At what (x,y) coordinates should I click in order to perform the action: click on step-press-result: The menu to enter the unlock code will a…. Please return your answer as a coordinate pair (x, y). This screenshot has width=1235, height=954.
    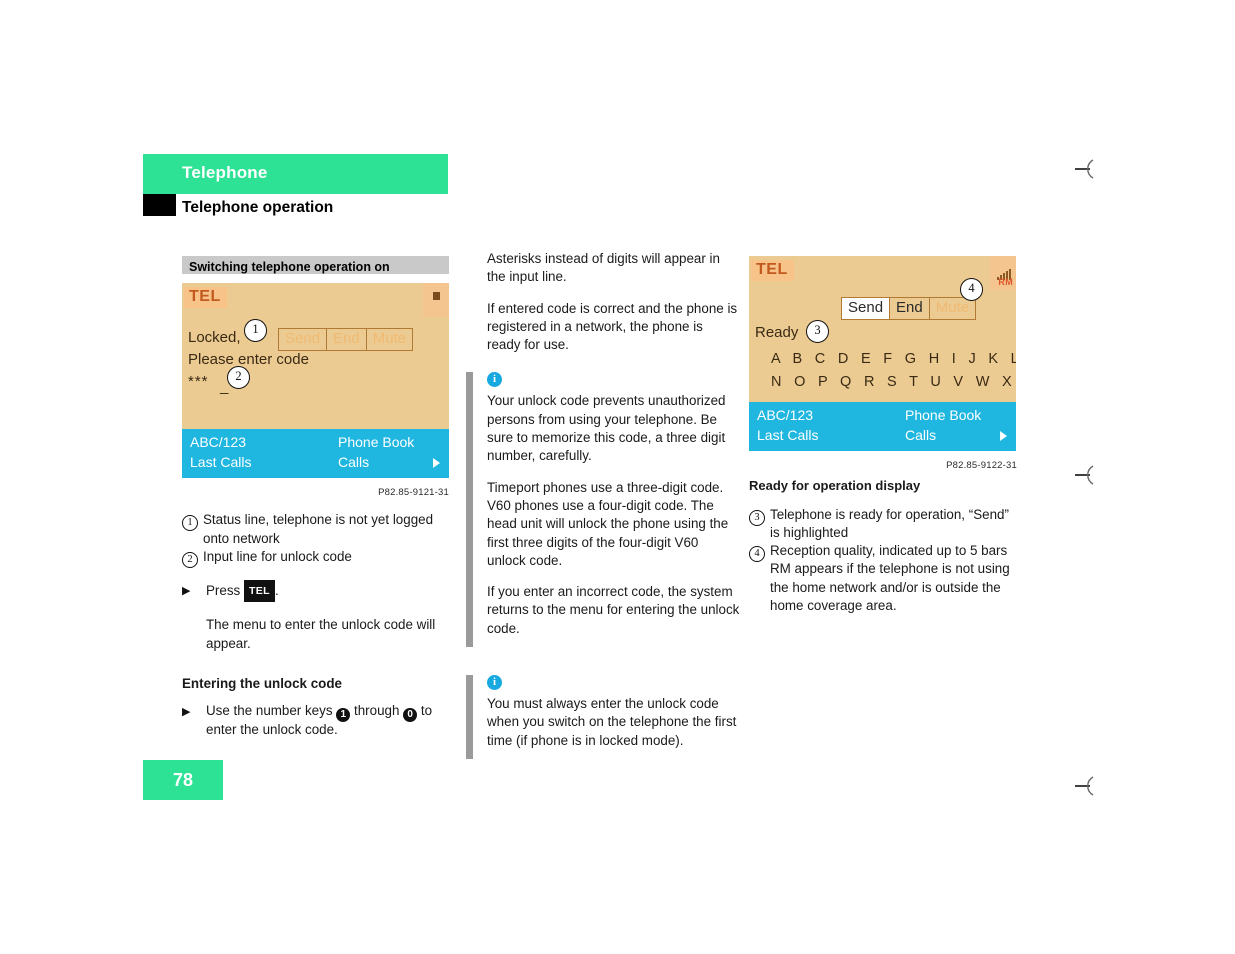
    Looking at the image, I should click on (321, 634).